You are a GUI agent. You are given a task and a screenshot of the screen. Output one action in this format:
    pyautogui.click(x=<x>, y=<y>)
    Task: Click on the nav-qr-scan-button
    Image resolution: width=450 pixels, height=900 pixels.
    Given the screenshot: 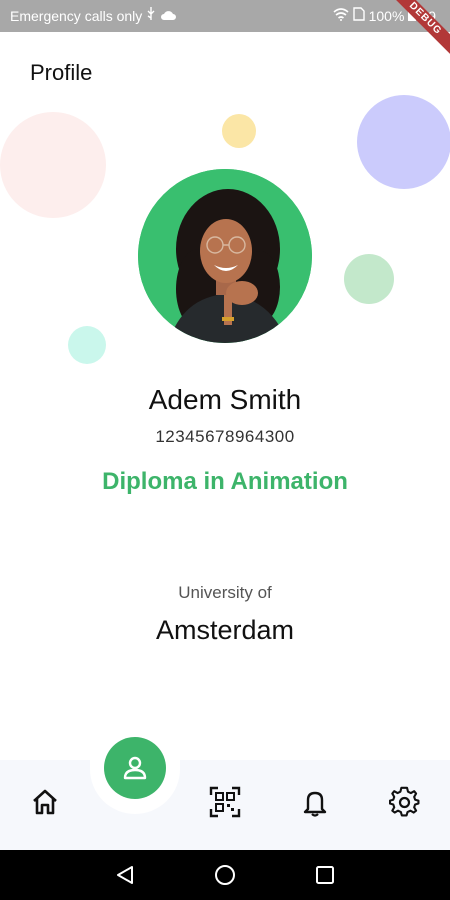 What is the action you would take?
    pyautogui.click(x=225, y=802)
    